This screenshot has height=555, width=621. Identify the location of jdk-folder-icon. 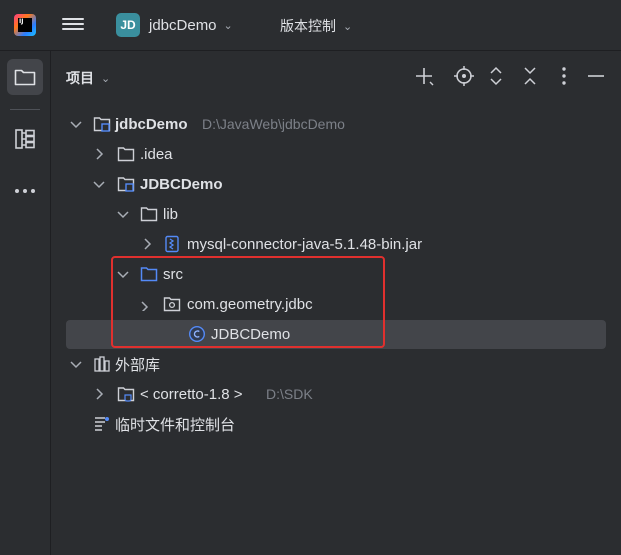
(126, 394).